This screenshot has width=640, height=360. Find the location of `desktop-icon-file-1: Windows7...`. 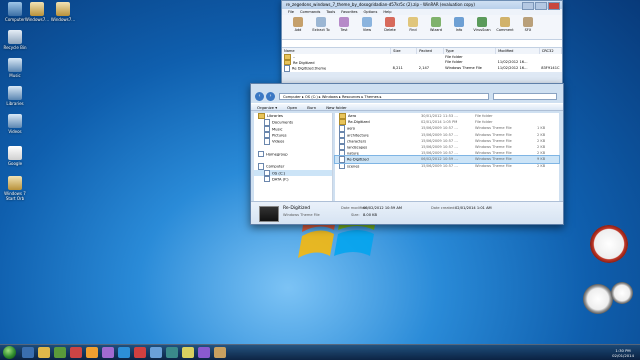

desktop-icon-file-1: Windows7... is located at coordinates (37, 12).